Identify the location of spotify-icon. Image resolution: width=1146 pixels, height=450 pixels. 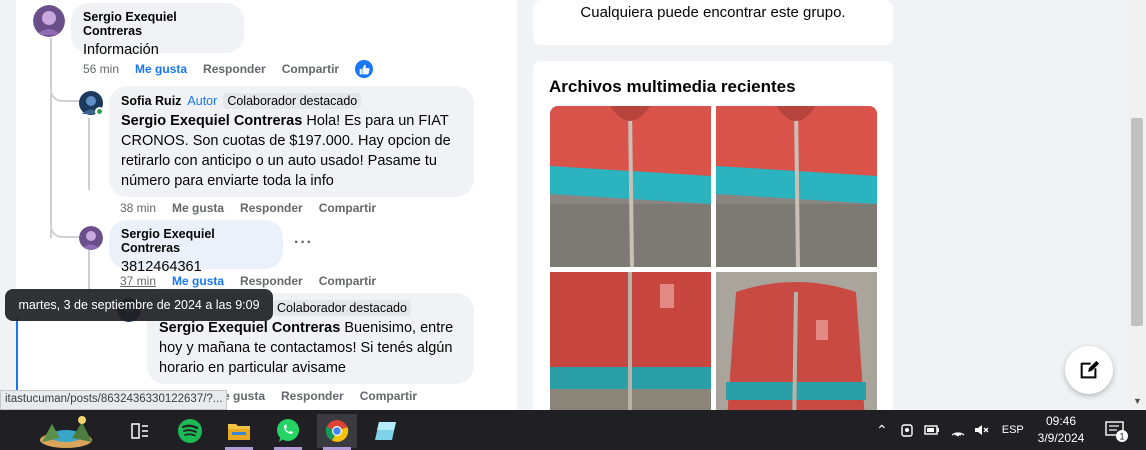
(190, 431).